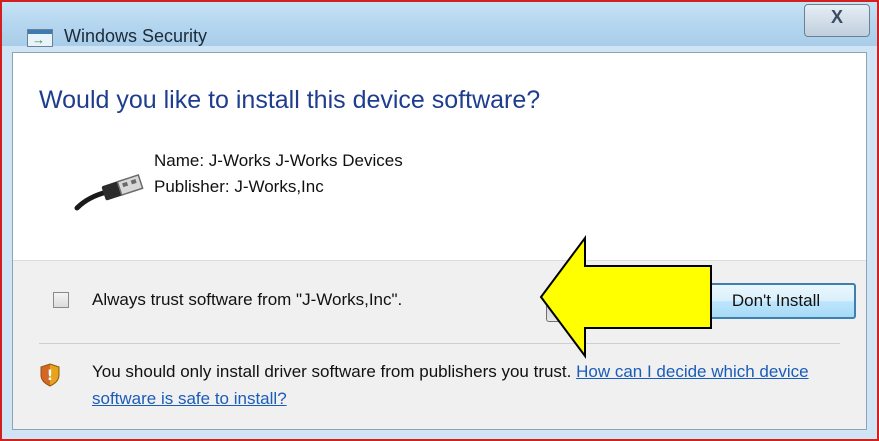 The width and height of the screenshot is (879, 441). I want to click on windows-security-icon: →, so click(40, 38).